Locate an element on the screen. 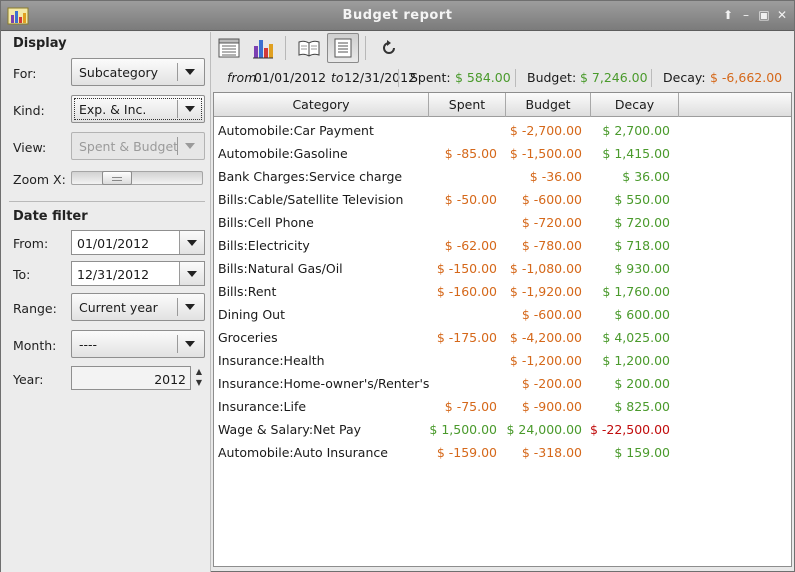 The image size is (795, 572). summary-from-date: 01/01/2012 is located at coordinates (290, 77).